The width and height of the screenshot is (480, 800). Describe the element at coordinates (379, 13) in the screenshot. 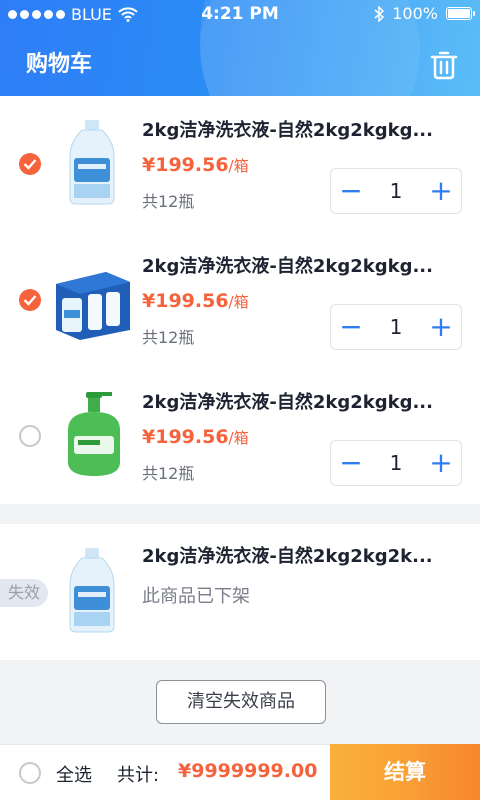

I see `bluetooth-icon` at that location.